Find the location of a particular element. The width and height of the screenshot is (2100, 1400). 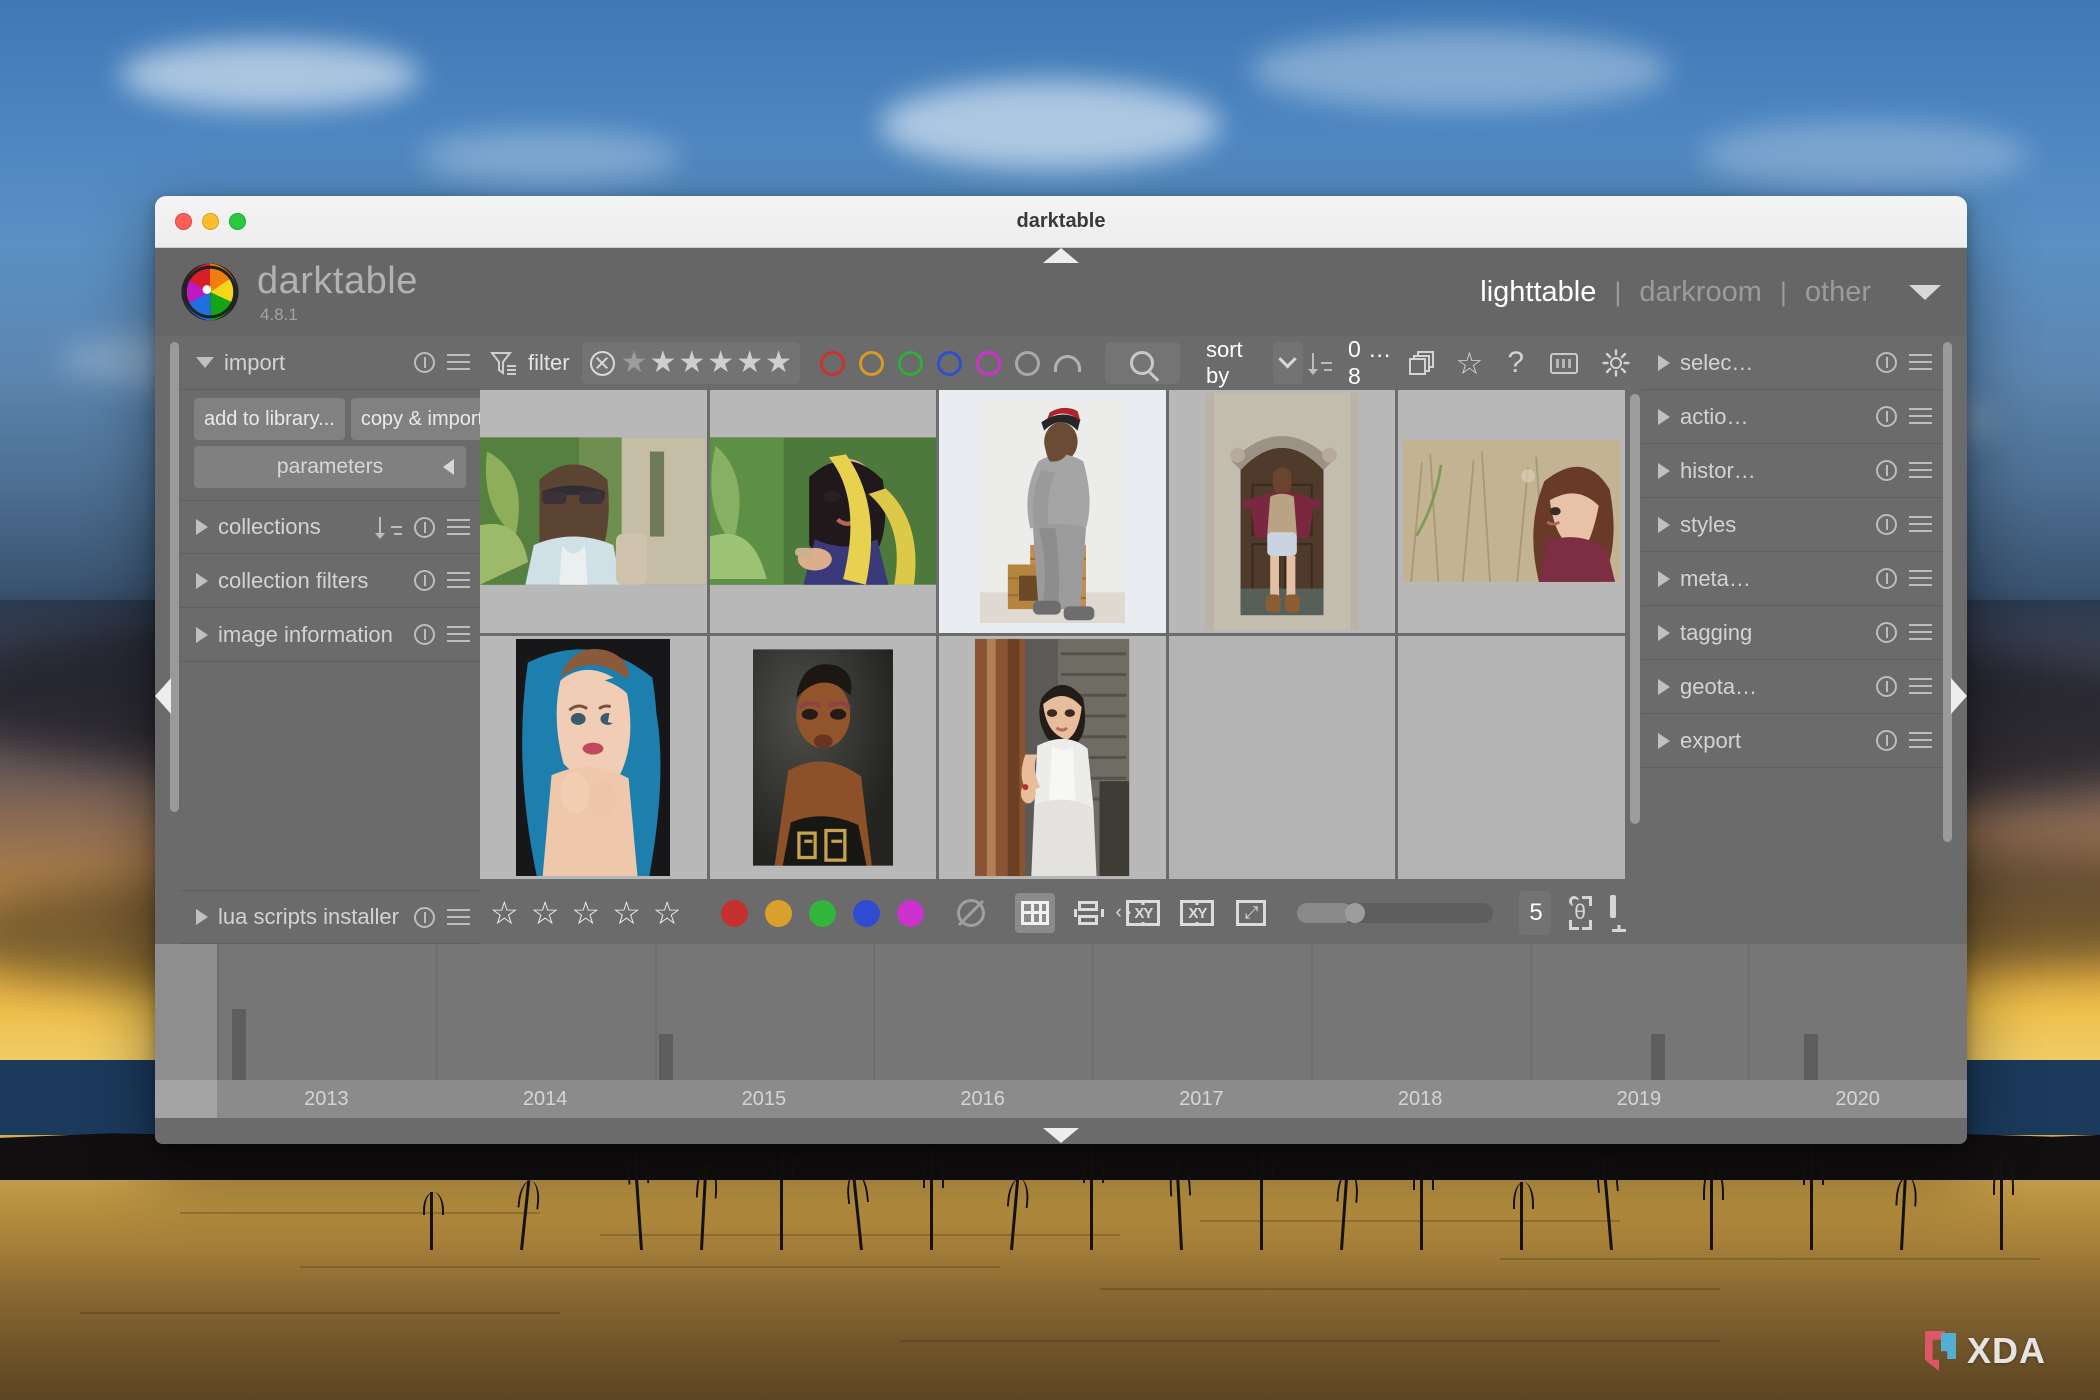

maximize-button is located at coordinates (237, 221).